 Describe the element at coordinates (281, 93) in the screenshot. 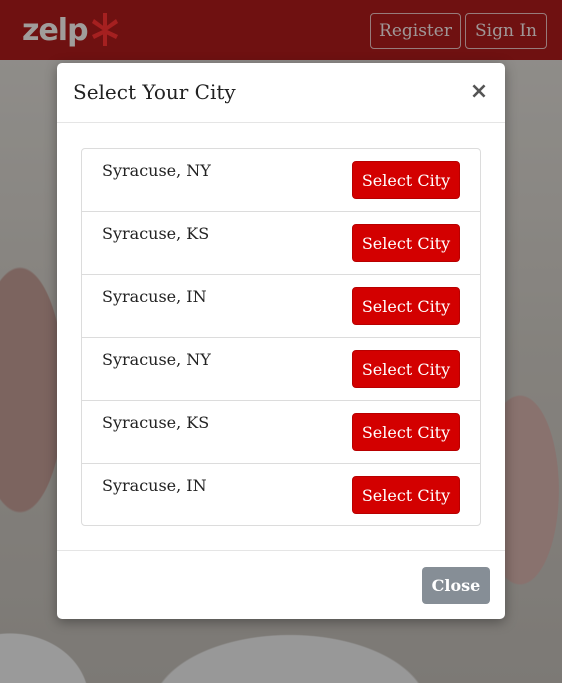

I see `modal-header: Select Your City ×` at that location.